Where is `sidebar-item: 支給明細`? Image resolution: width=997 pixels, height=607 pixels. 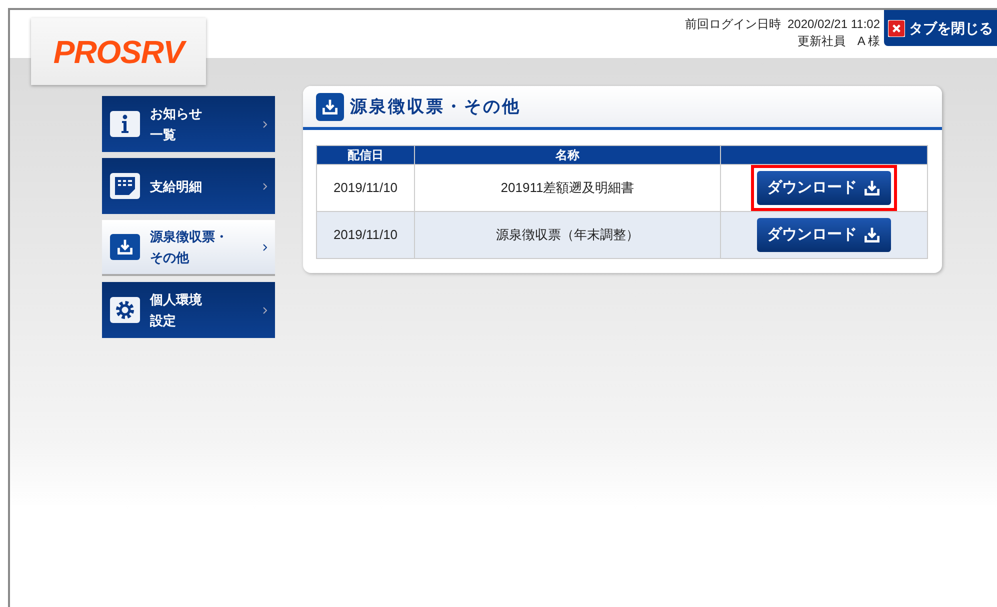
sidebar-item: 支給明細 is located at coordinates (188, 186).